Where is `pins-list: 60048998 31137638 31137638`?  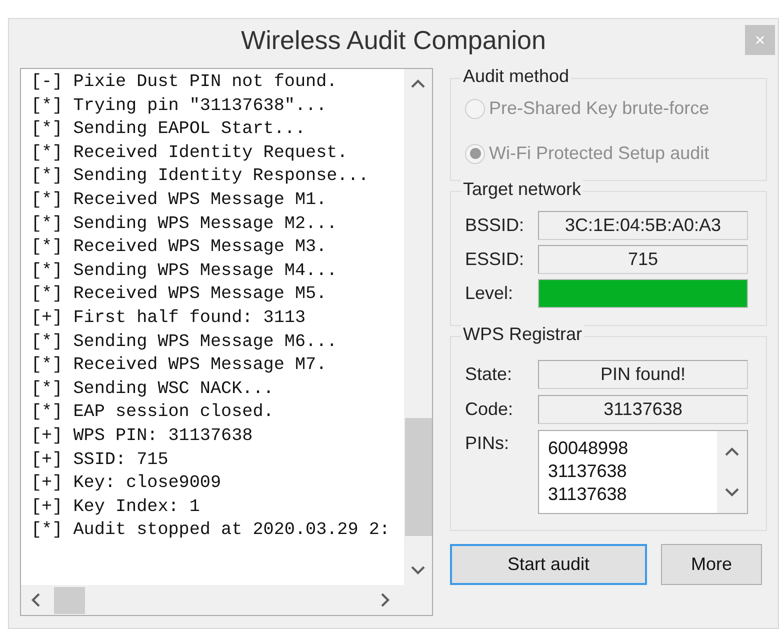
pins-list: 60048998 31137638 31137638 is located at coordinates (643, 472).